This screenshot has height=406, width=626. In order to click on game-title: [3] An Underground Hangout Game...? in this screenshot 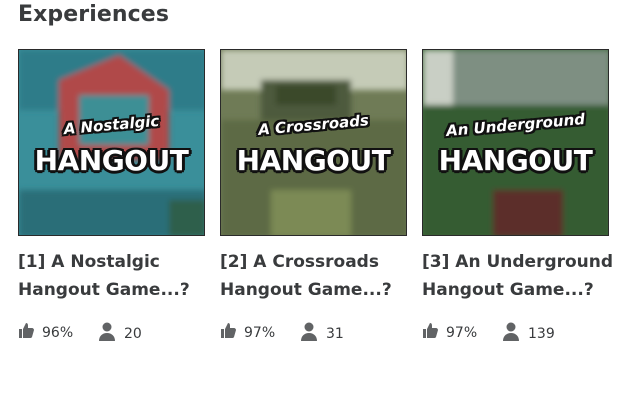, I will do `click(522, 276)`.